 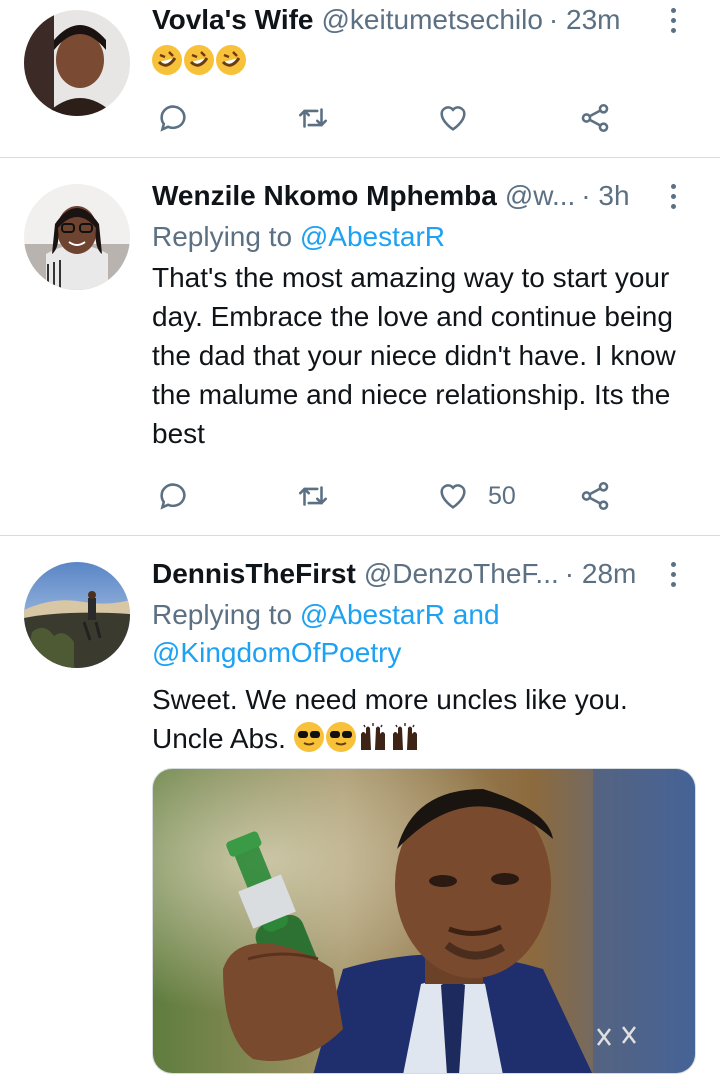 I want to click on author-name: Wenzile Nkomo Mphemba, so click(x=324, y=196).